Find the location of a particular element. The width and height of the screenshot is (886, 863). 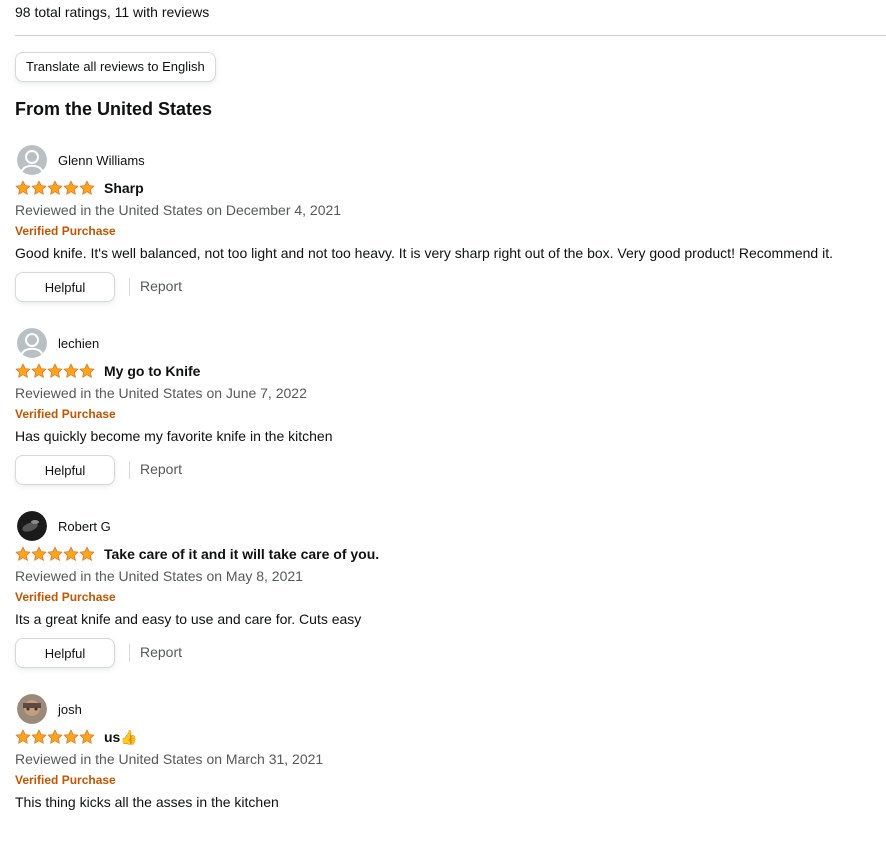

reviewer-name: Glenn Williams is located at coordinates (101, 160).